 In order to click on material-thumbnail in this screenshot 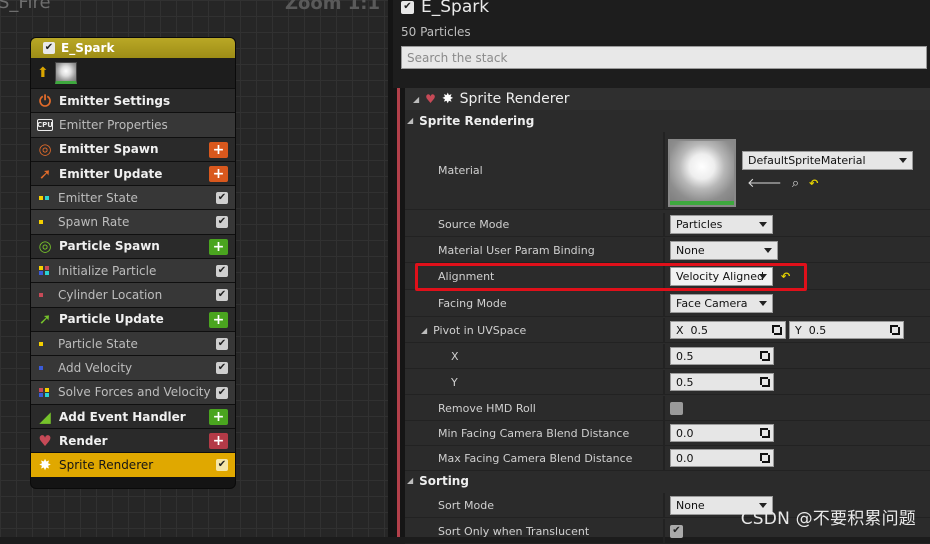, I will do `click(702, 173)`.